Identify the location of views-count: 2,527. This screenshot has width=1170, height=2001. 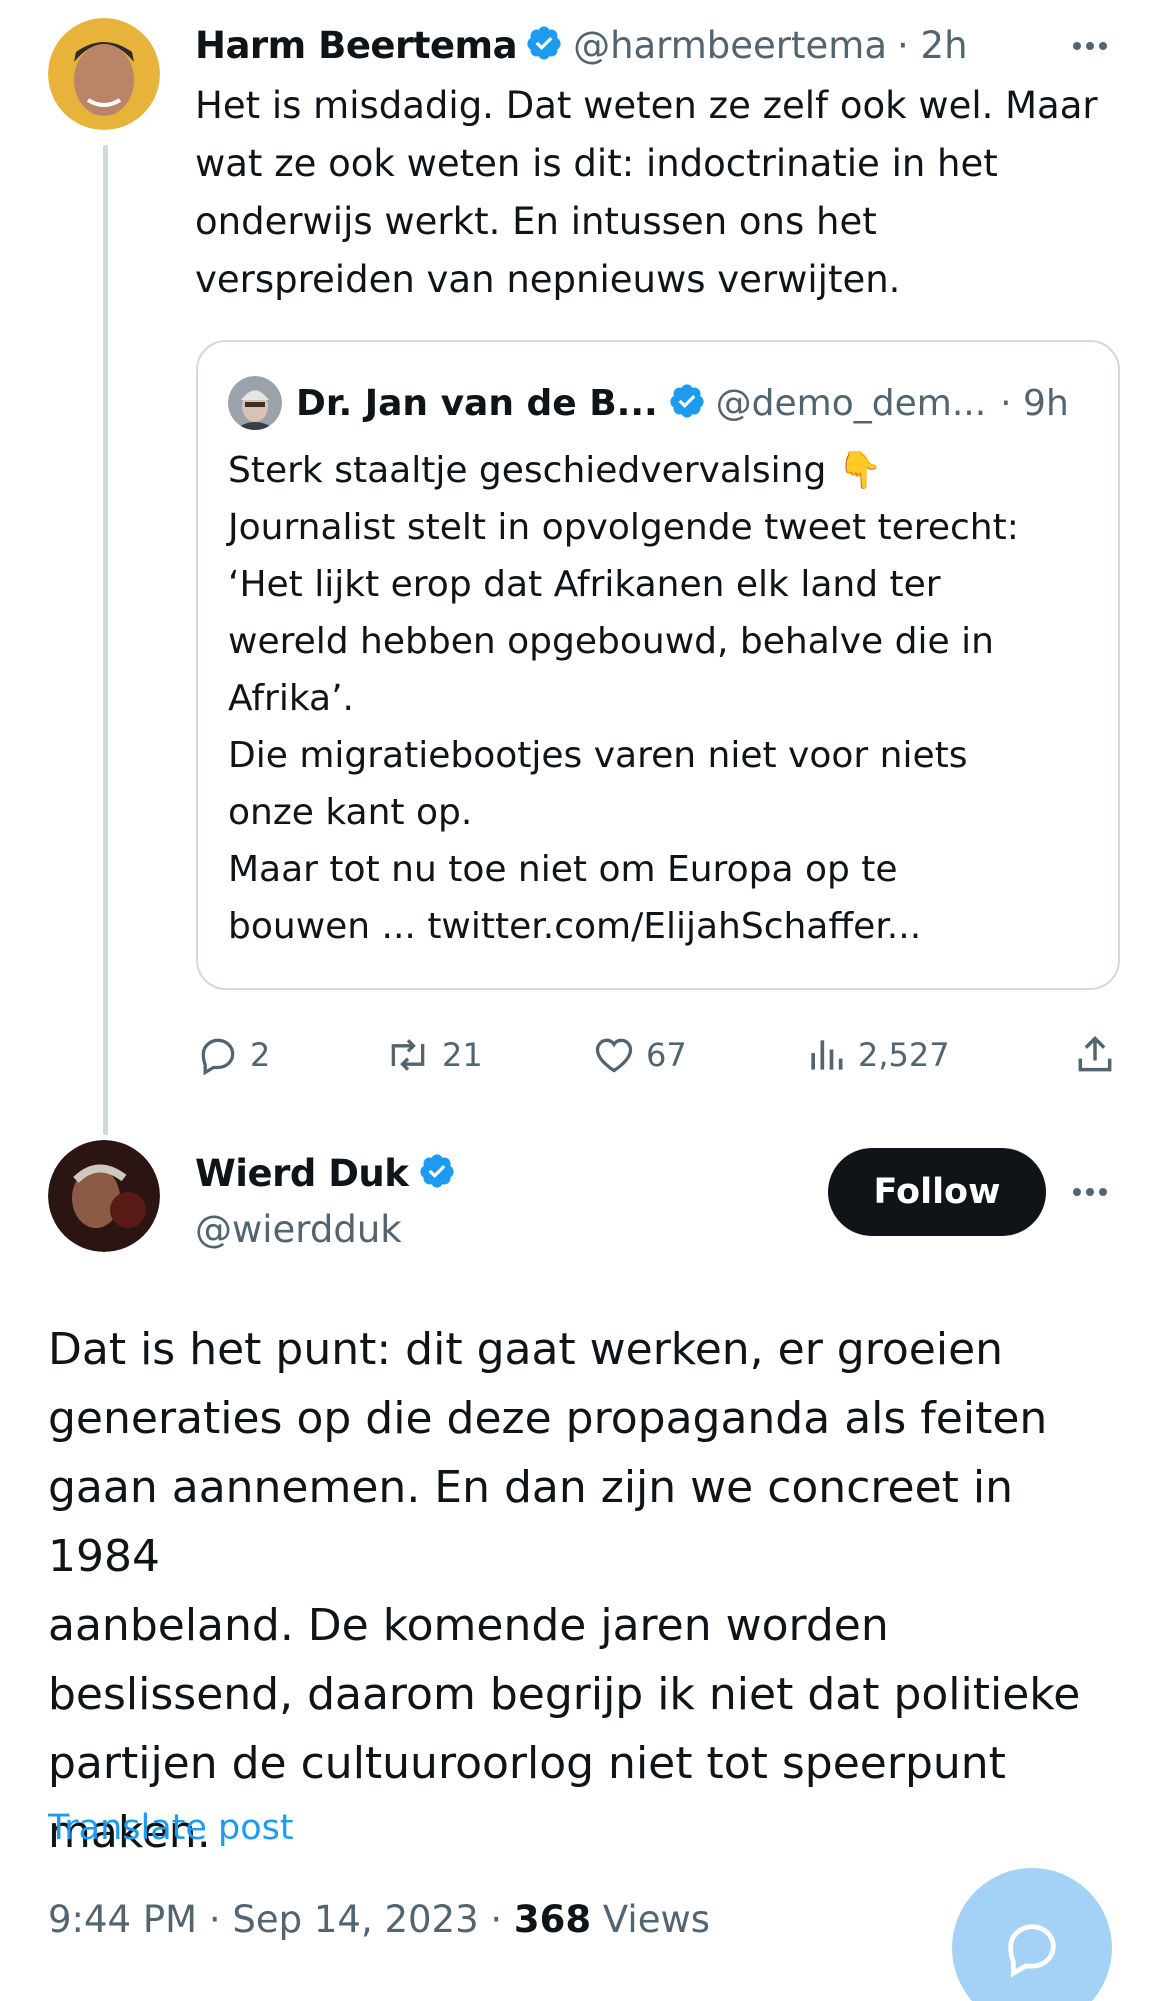
(904, 1055).